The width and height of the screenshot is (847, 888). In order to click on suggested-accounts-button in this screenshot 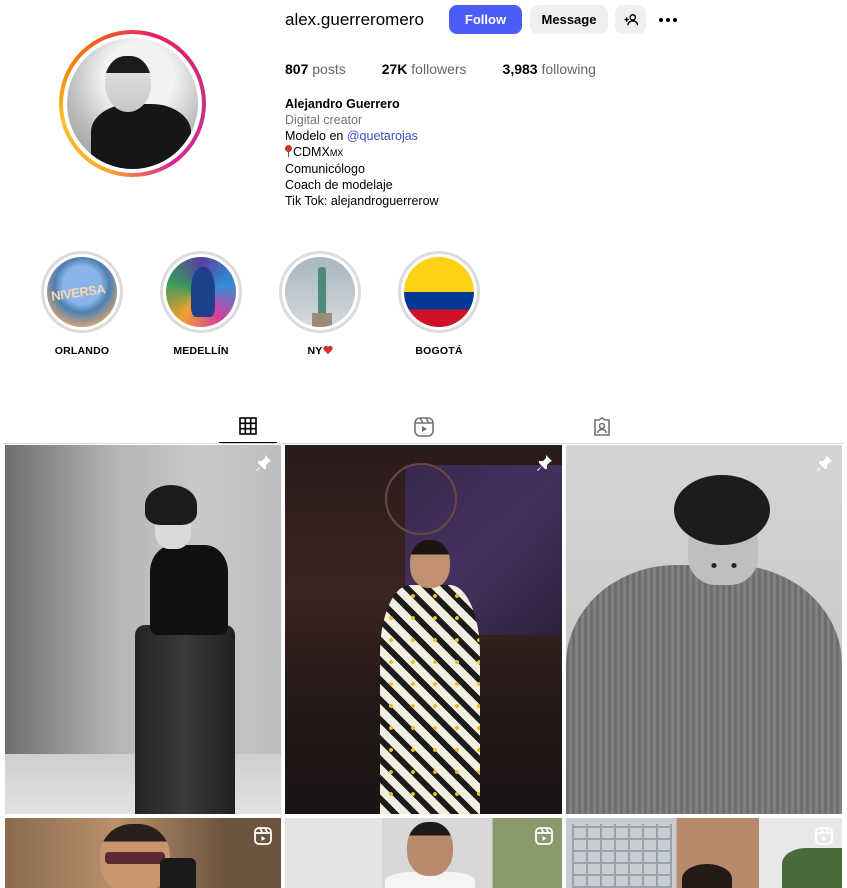, I will do `click(630, 19)`.